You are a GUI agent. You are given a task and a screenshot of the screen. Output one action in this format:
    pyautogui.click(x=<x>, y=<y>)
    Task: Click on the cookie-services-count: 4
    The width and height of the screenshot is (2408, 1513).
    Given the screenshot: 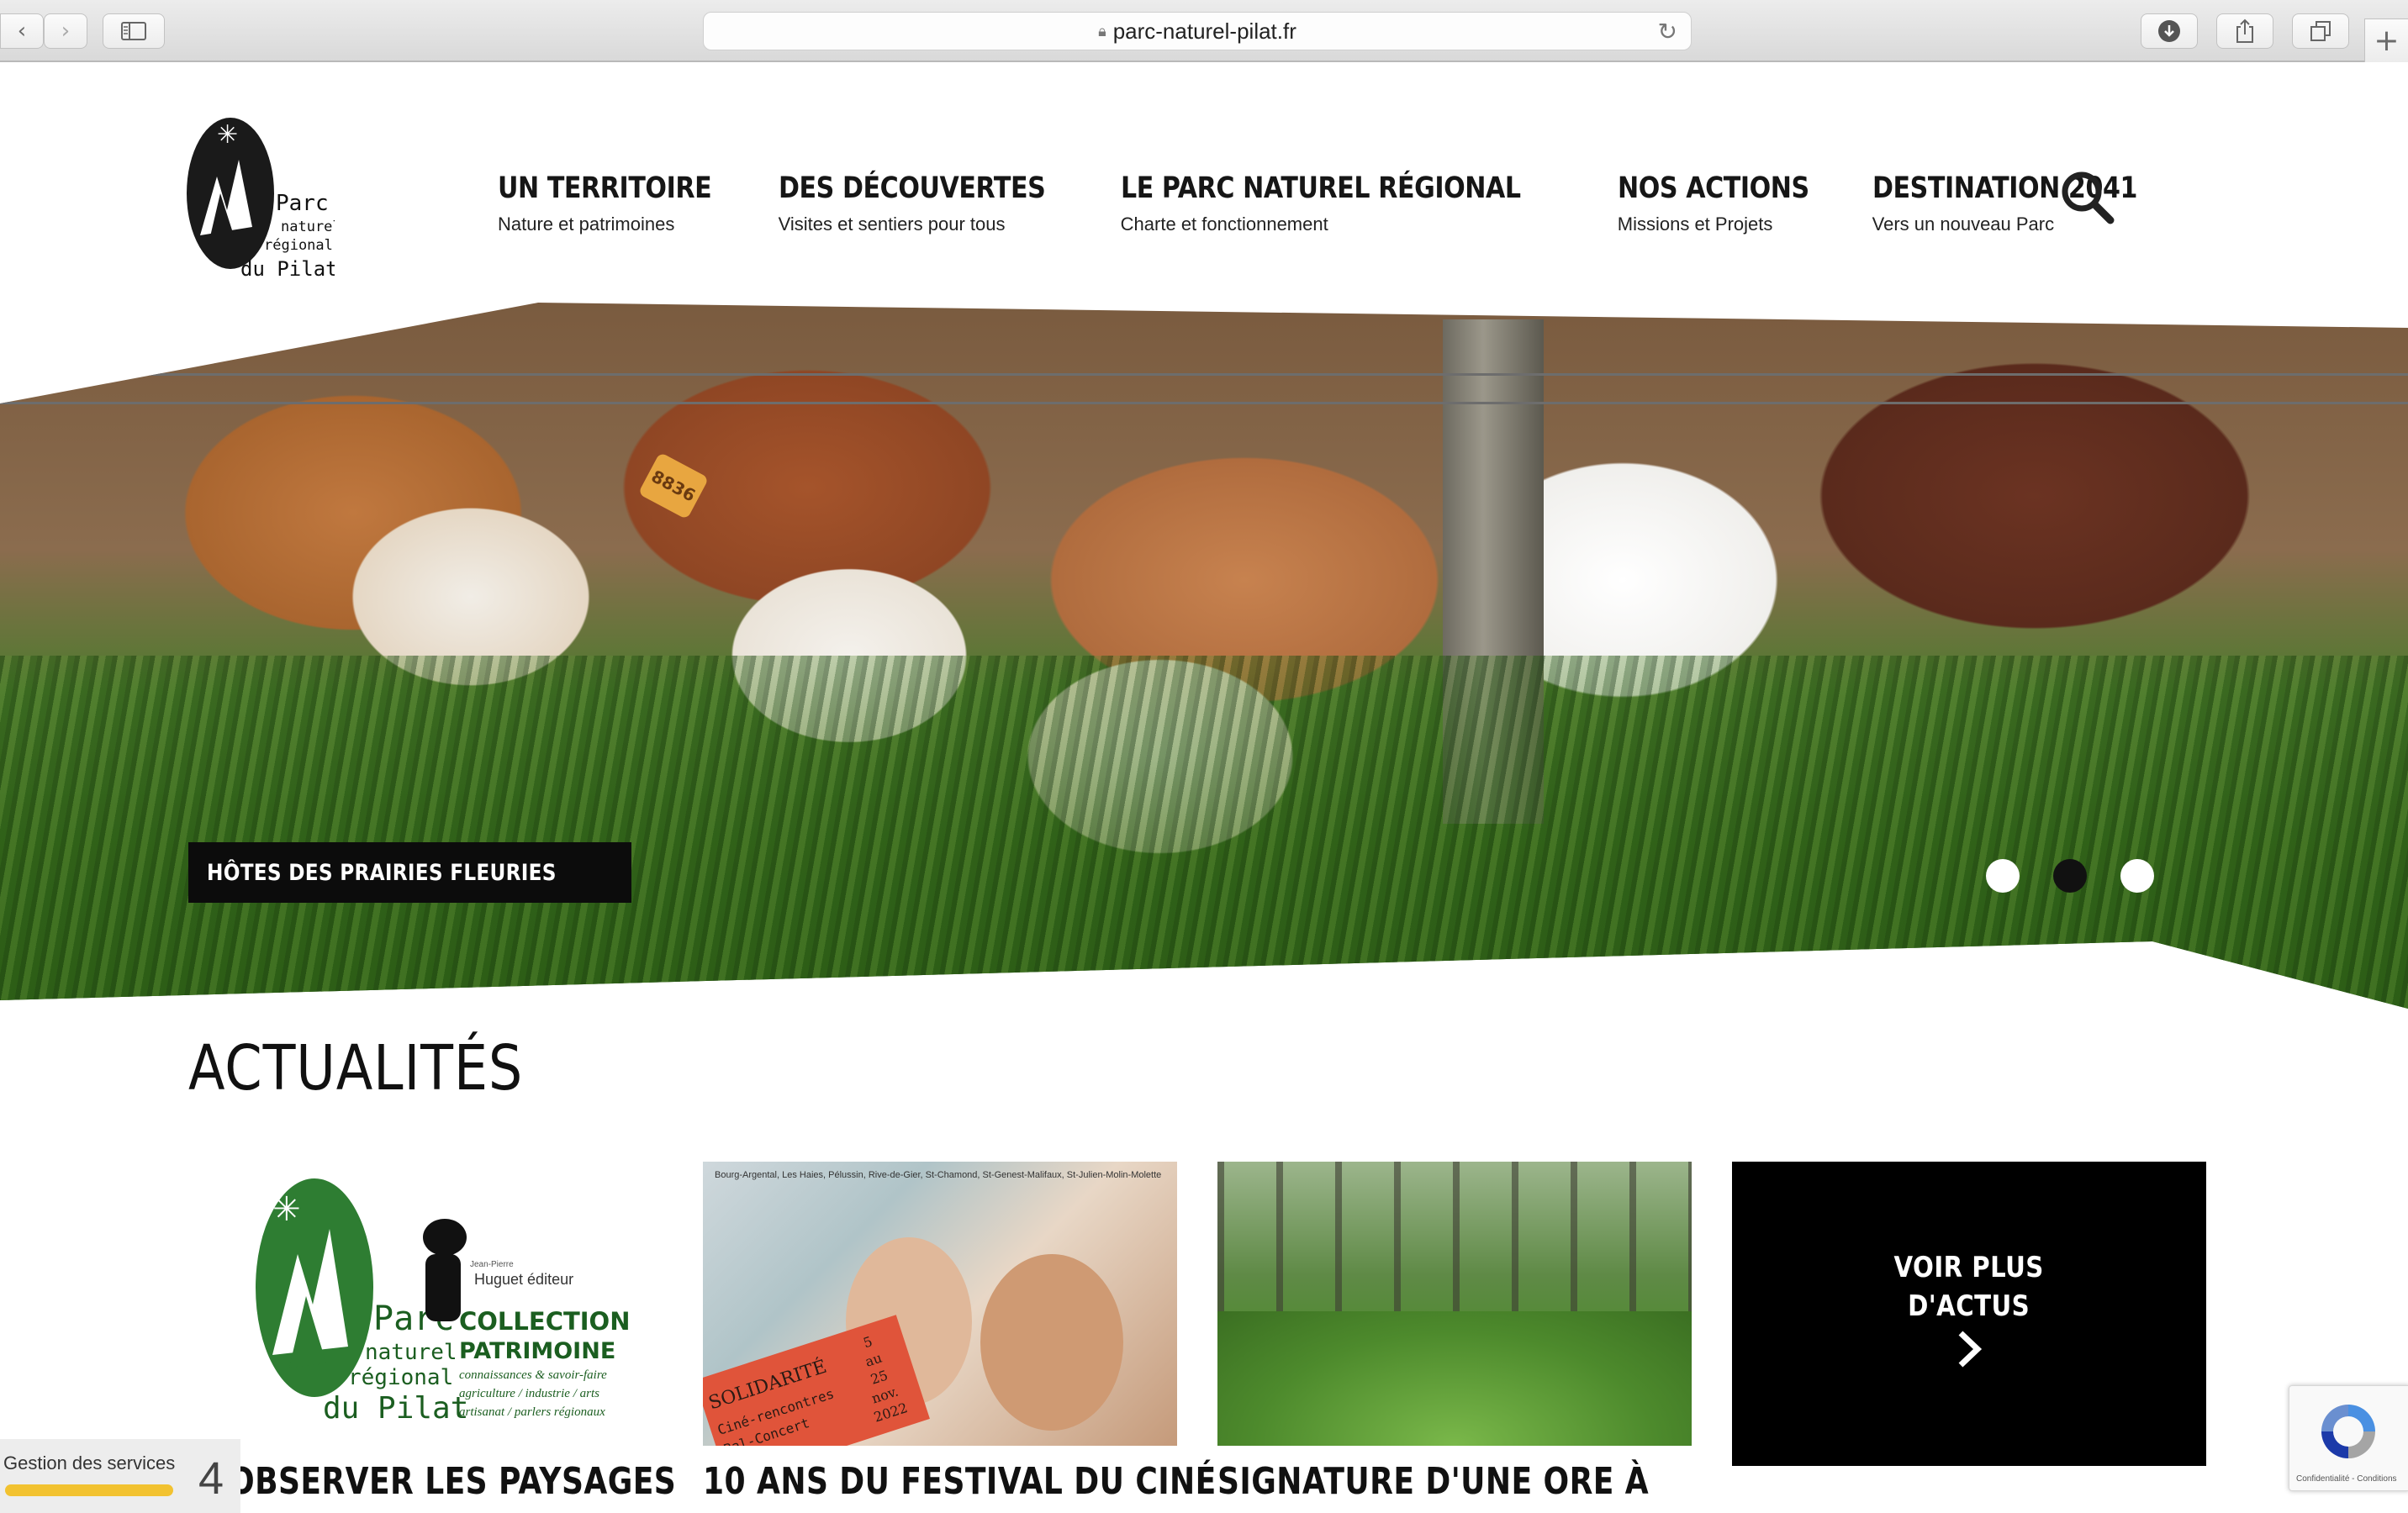 What is the action you would take?
    pyautogui.click(x=211, y=1478)
    